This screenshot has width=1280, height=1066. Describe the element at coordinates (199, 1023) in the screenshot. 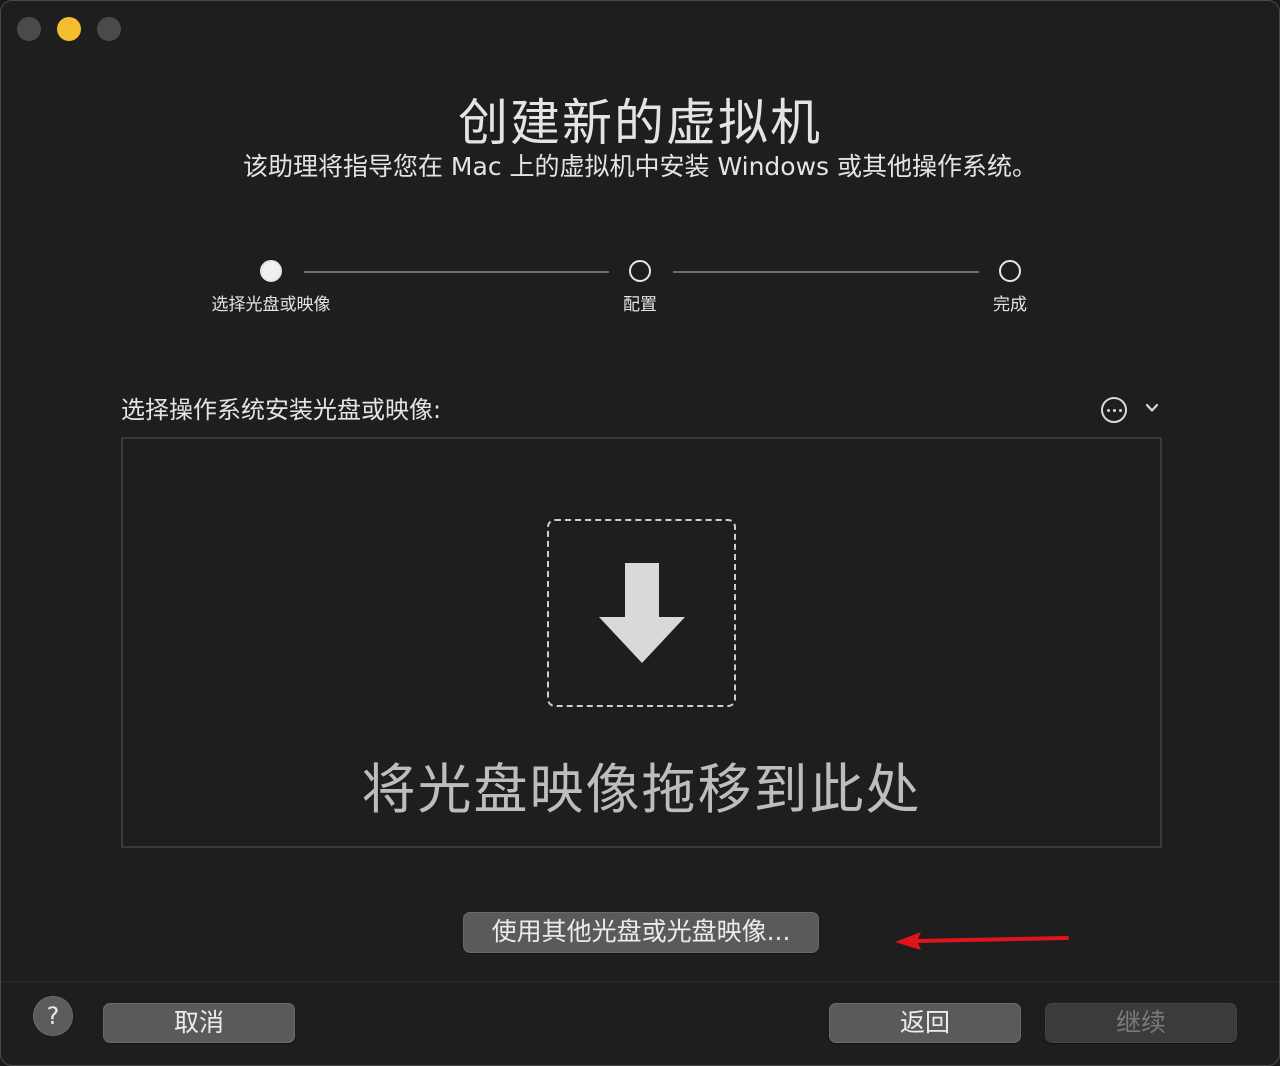

I see `cancel-button: 取消` at that location.